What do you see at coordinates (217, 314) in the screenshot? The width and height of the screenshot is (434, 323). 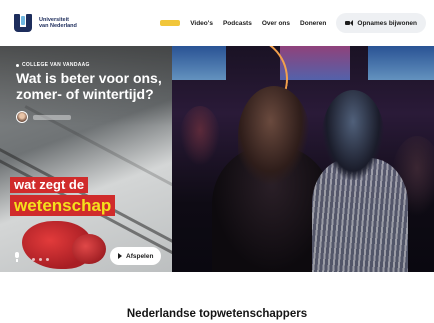 I see `section-title: Nederlandse topwetenschappers` at bounding box center [217, 314].